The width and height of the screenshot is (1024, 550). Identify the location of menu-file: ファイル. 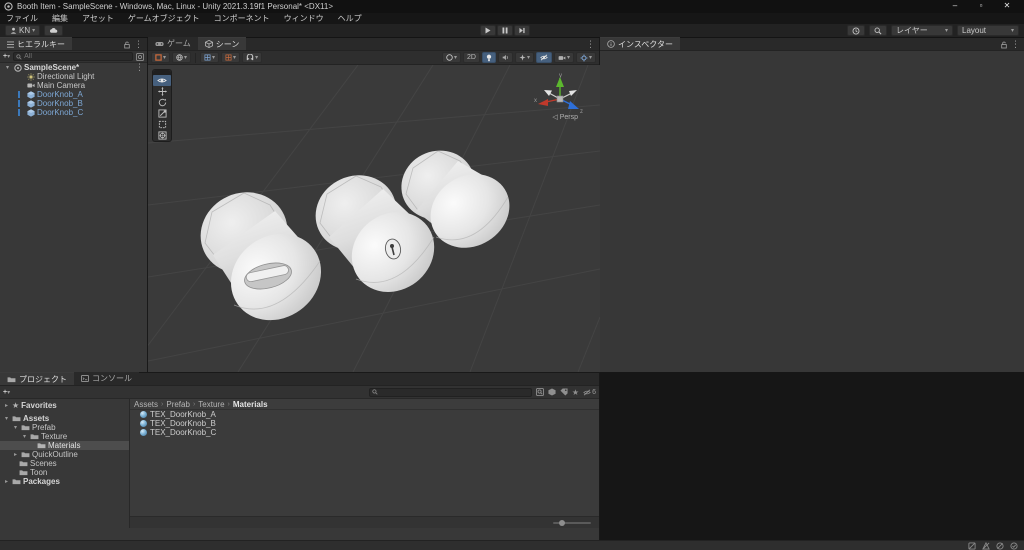
(22, 18).